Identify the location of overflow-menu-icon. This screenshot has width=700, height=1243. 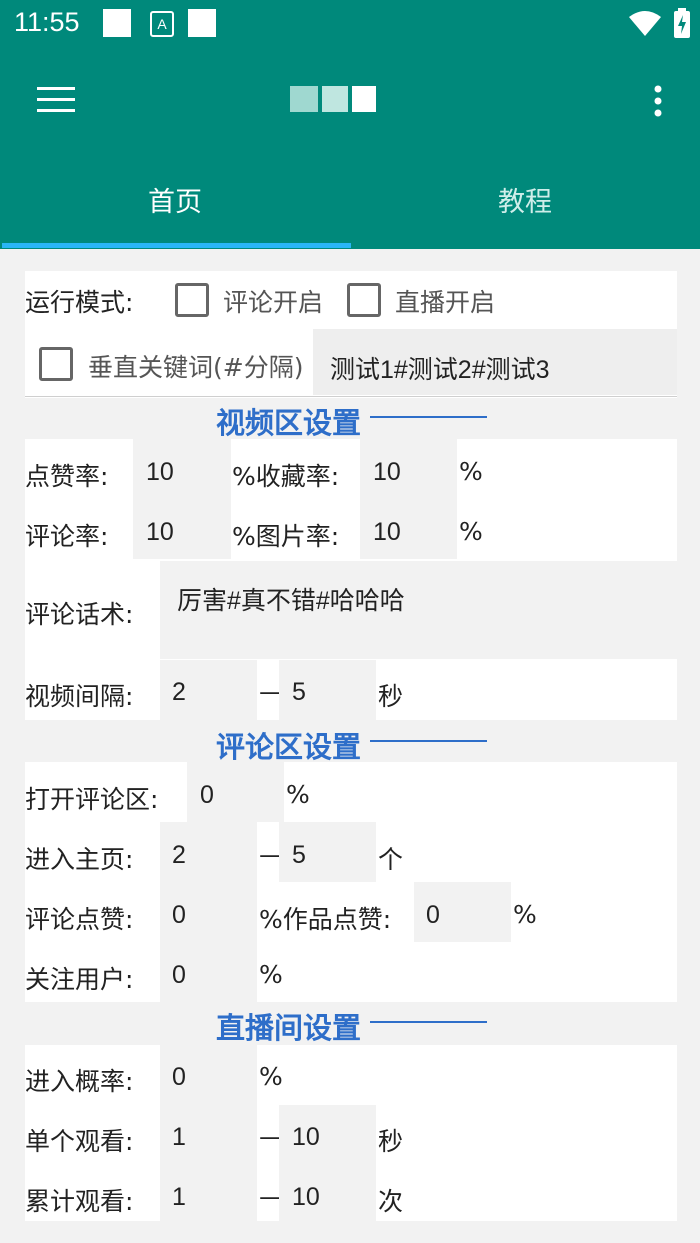
(658, 101).